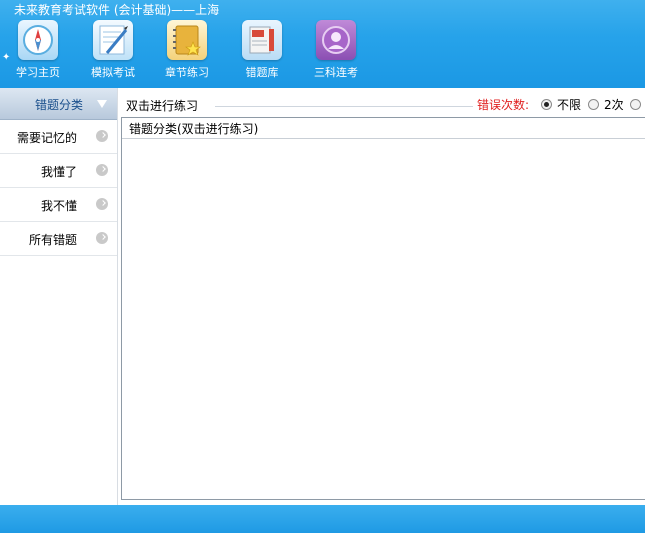 This screenshot has width=645, height=533. I want to click on sidebar-item-understood: 我懂了, so click(58, 171).